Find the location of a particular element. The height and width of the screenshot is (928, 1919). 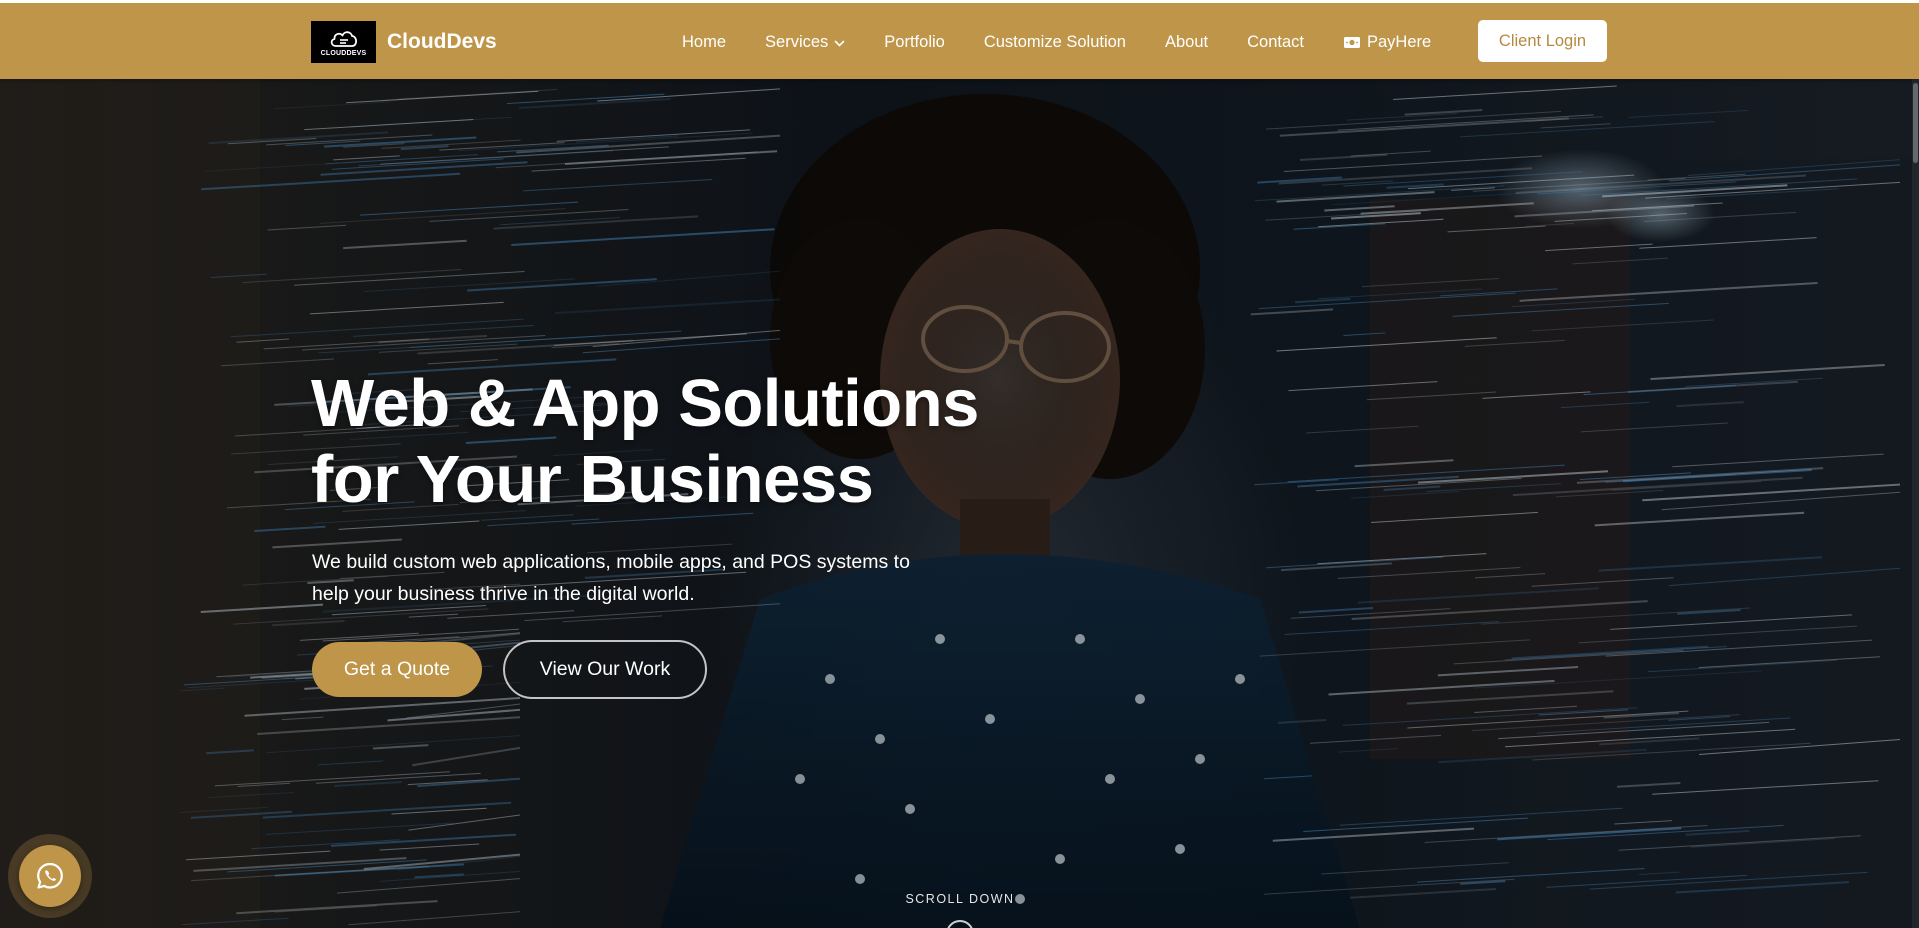

nav-customize-solution-label: Customize Solution is located at coordinates (1054, 41).